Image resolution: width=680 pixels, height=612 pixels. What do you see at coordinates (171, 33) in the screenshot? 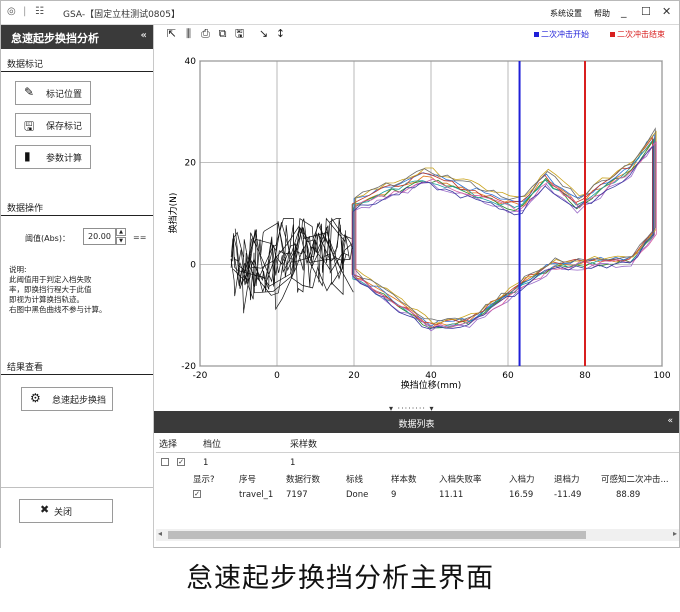
I see `cursor-icon: ⇱` at bounding box center [171, 33].